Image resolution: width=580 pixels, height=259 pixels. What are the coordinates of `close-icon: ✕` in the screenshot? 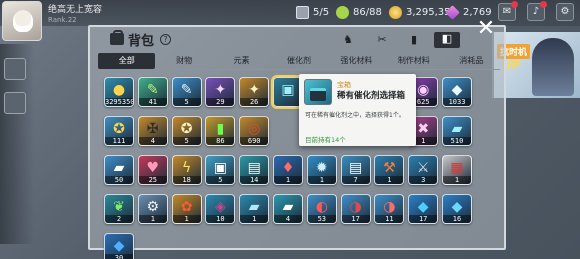 It's located at (486, 30).